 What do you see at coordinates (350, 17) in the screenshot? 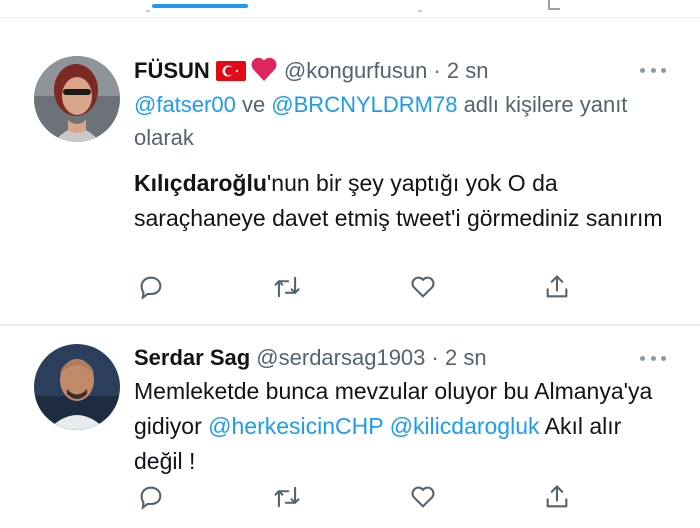
I see `divider` at bounding box center [350, 17].